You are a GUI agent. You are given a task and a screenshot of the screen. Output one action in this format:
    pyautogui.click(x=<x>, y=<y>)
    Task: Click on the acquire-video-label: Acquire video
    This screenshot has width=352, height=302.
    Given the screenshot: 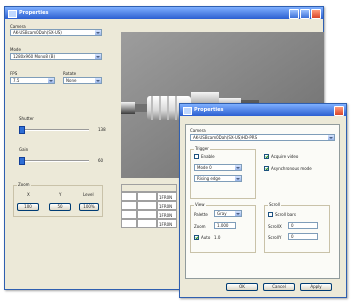 What is the action you would take?
    pyautogui.click(x=285, y=156)
    